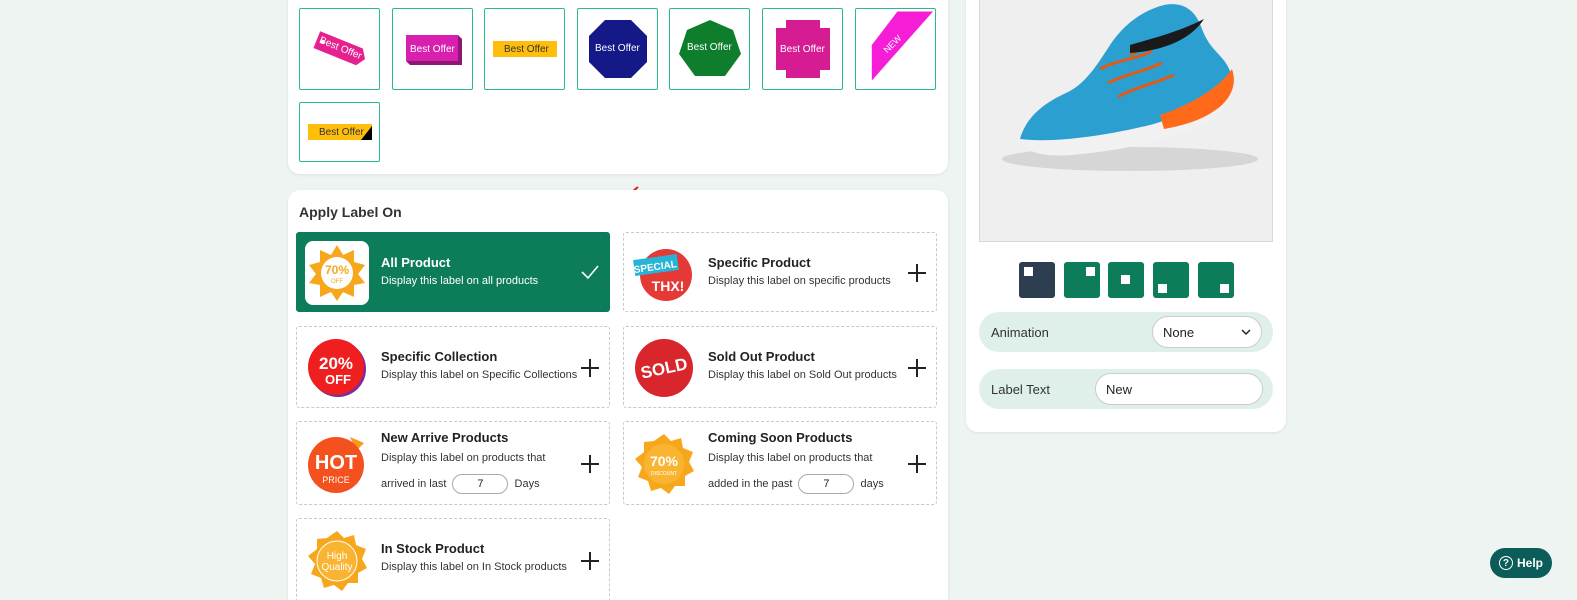 The height and width of the screenshot is (600, 1577). What do you see at coordinates (826, 484) in the screenshot?
I see `coming-soon-days-input: 7` at bounding box center [826, 484].